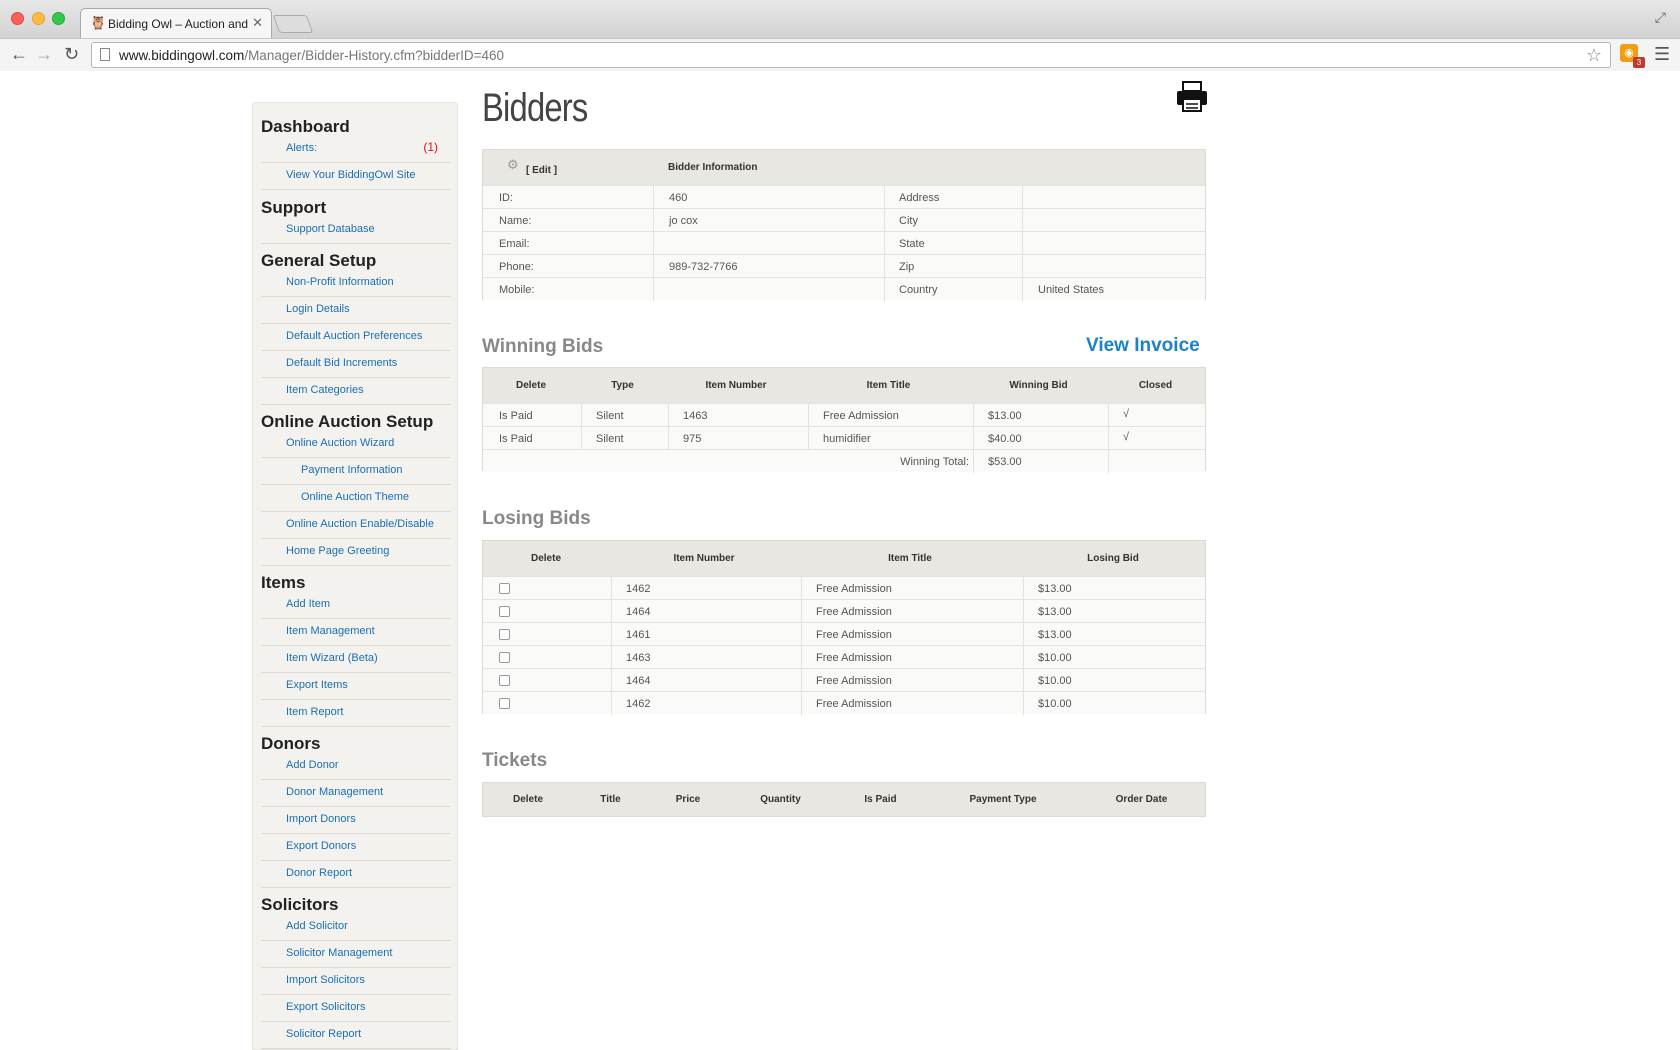 The width and height of the screenshot is (1680, 1050). I want to click on sidebar-link-add-solicitor: Add Solicitor, so click(317, 926).